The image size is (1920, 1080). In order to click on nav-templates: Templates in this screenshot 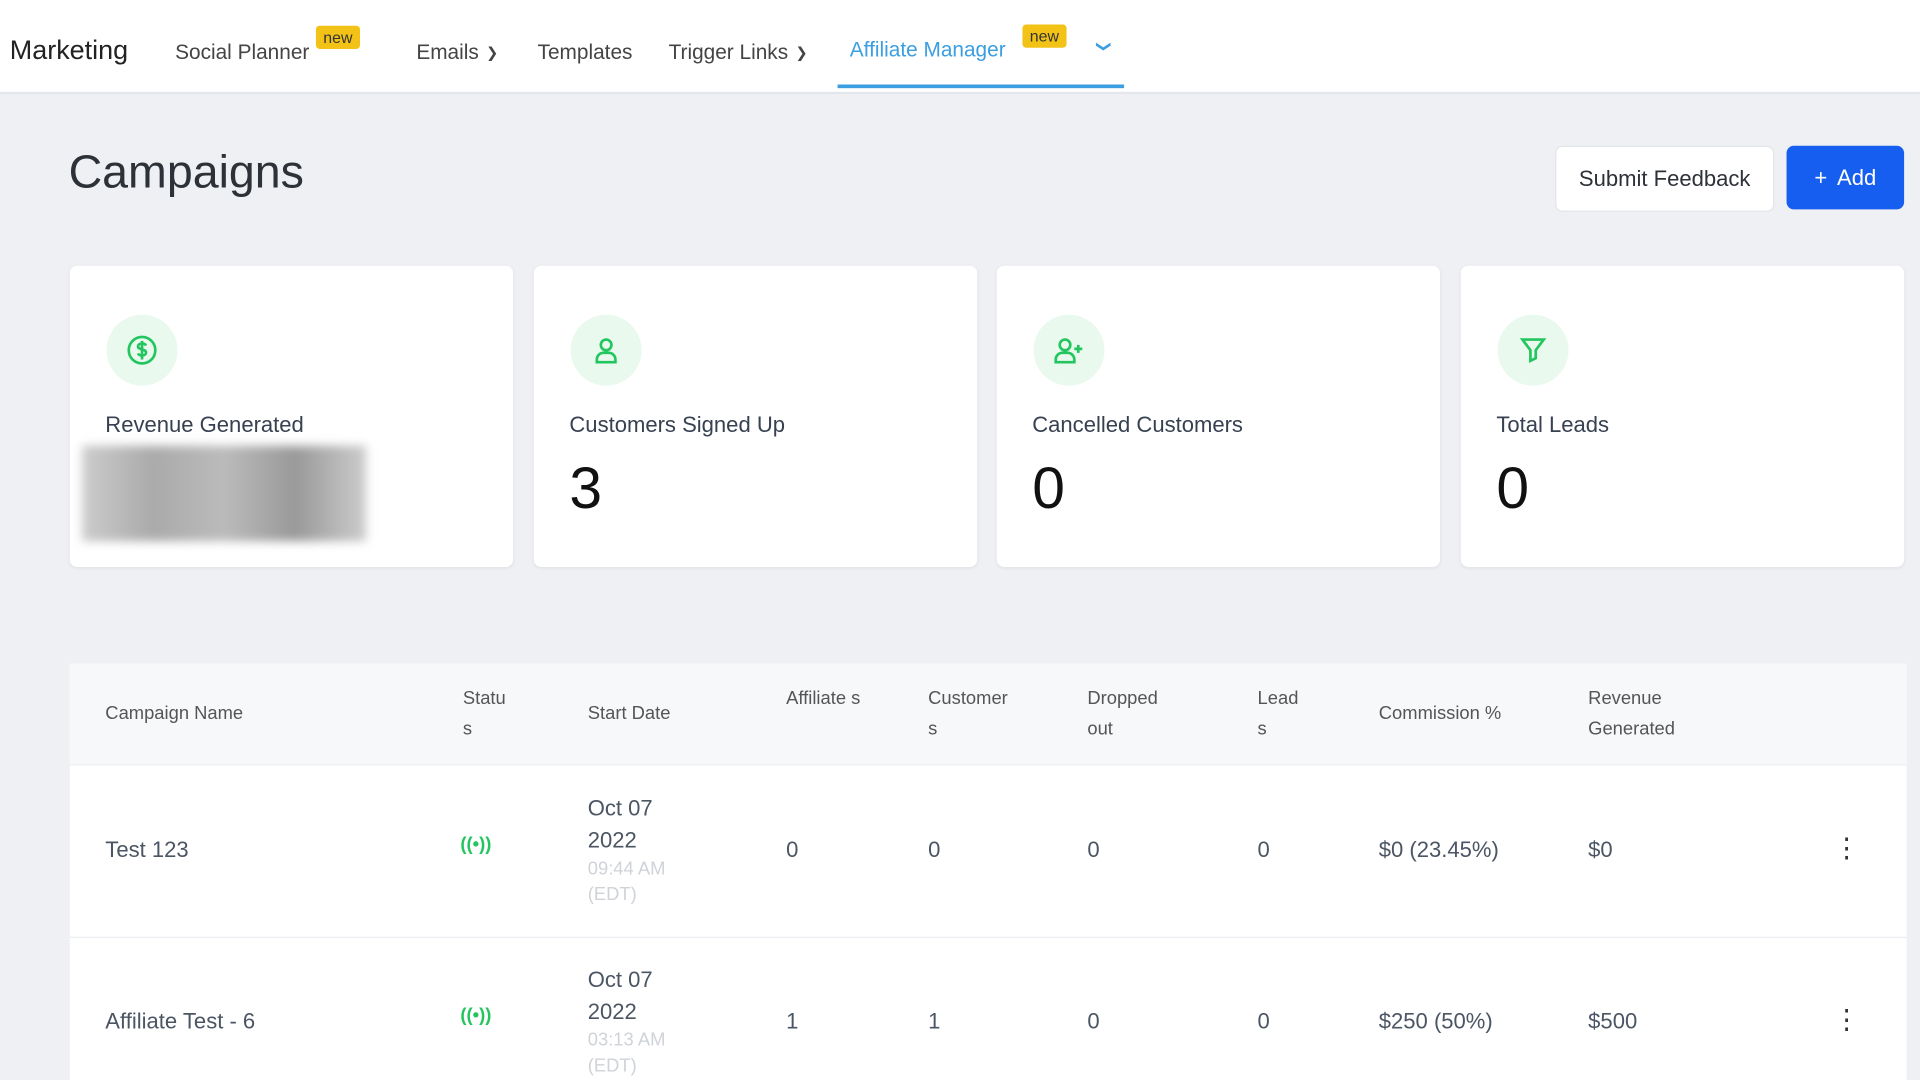, I will do `click(585, 52)`.